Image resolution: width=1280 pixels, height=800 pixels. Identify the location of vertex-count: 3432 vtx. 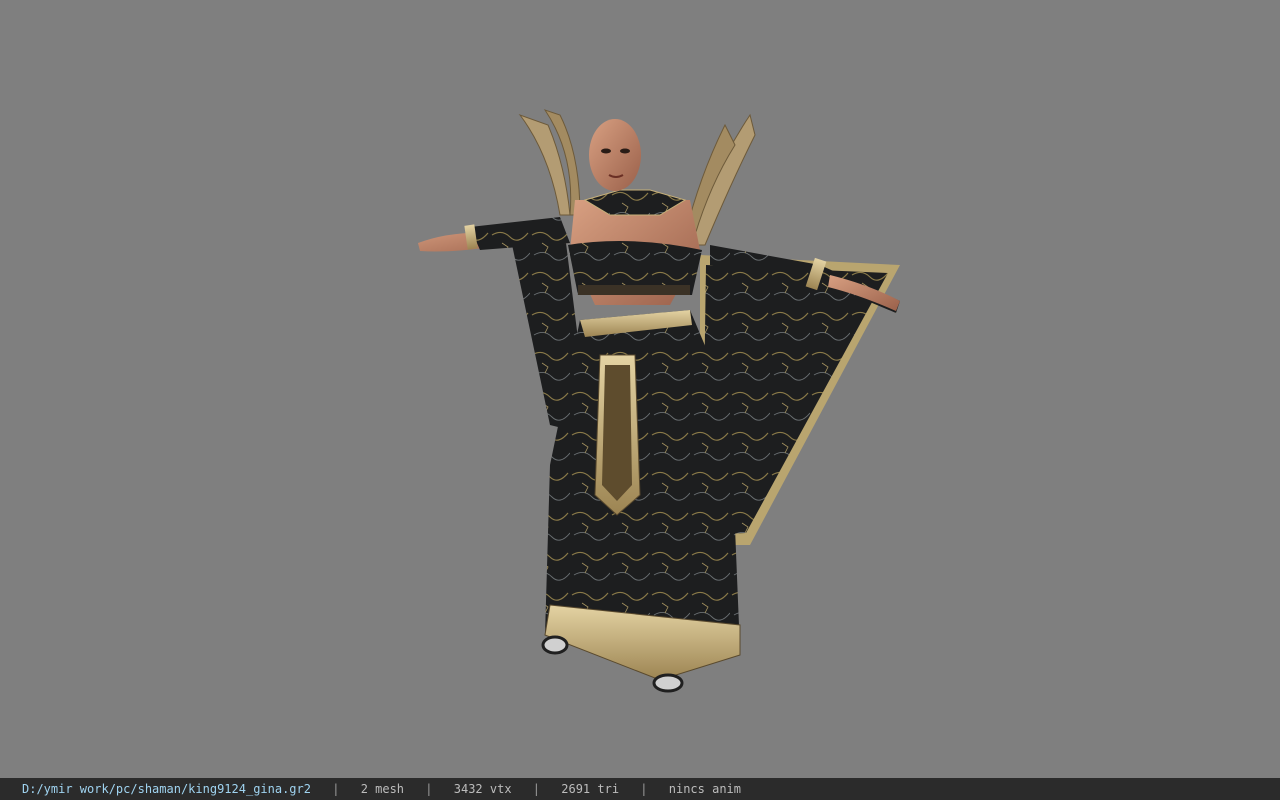
(482, 789).